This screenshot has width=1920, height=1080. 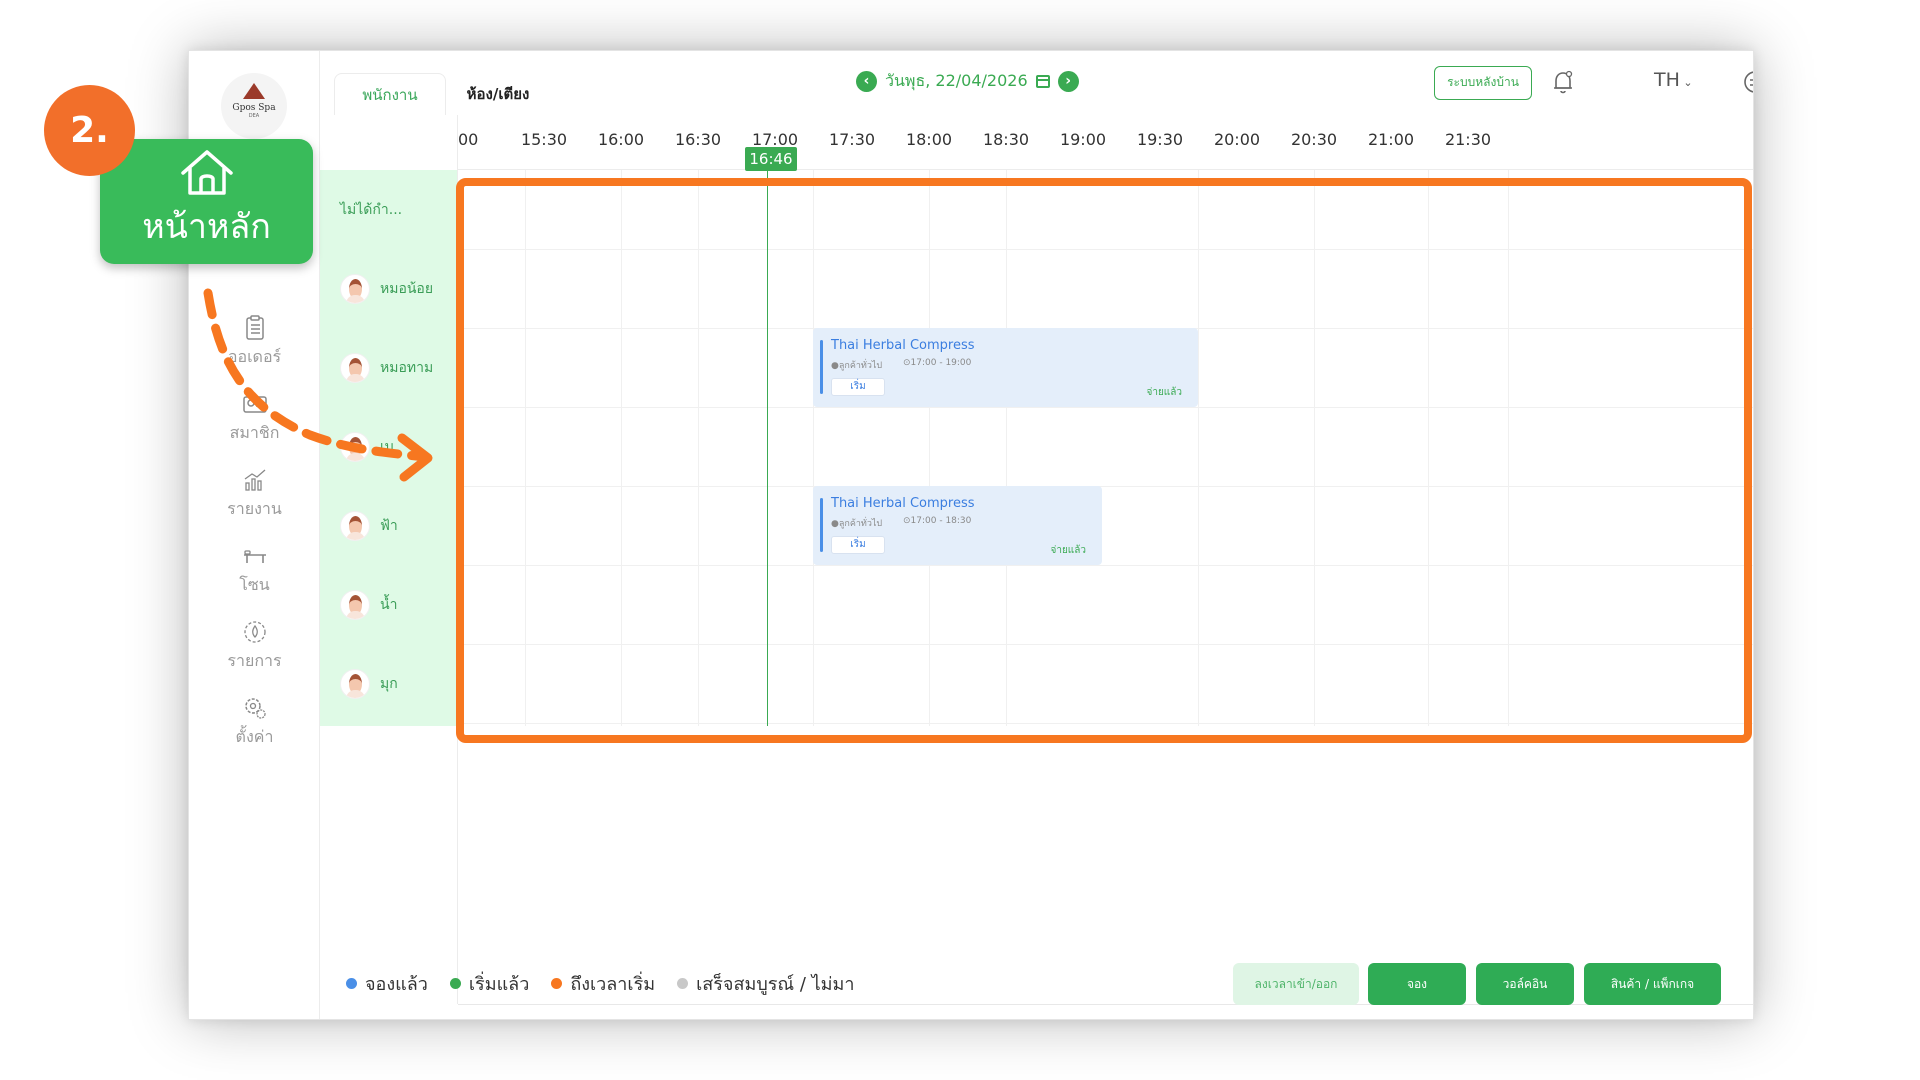 What do you see at coordinates (544, 139) in the screenshot?
I see `time-tick: 15:30` at bounding box center [544, 139].